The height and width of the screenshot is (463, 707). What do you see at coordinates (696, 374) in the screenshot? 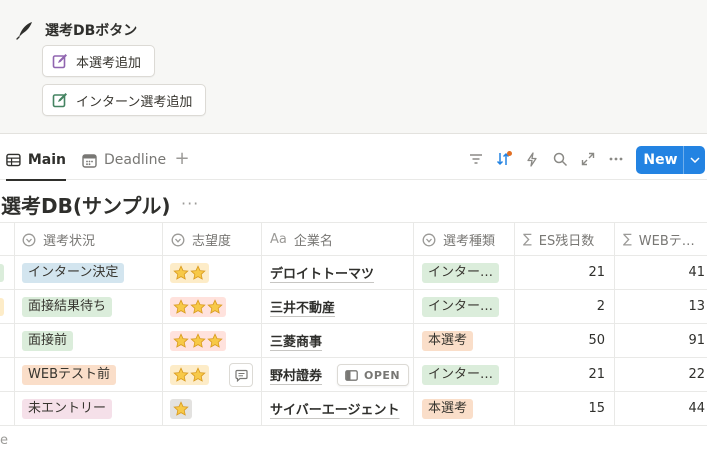
I see `webtest-value: 22` at bounding box center [696, 374].